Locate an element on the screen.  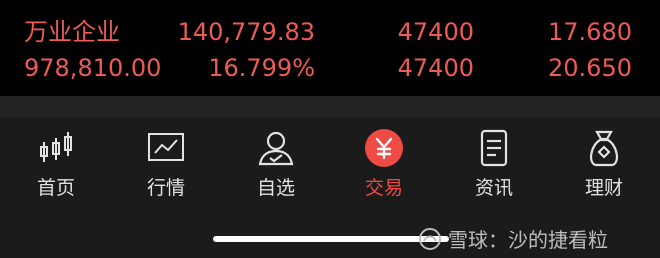
cost-price: 20.650 is located at coordinates (590, 68).